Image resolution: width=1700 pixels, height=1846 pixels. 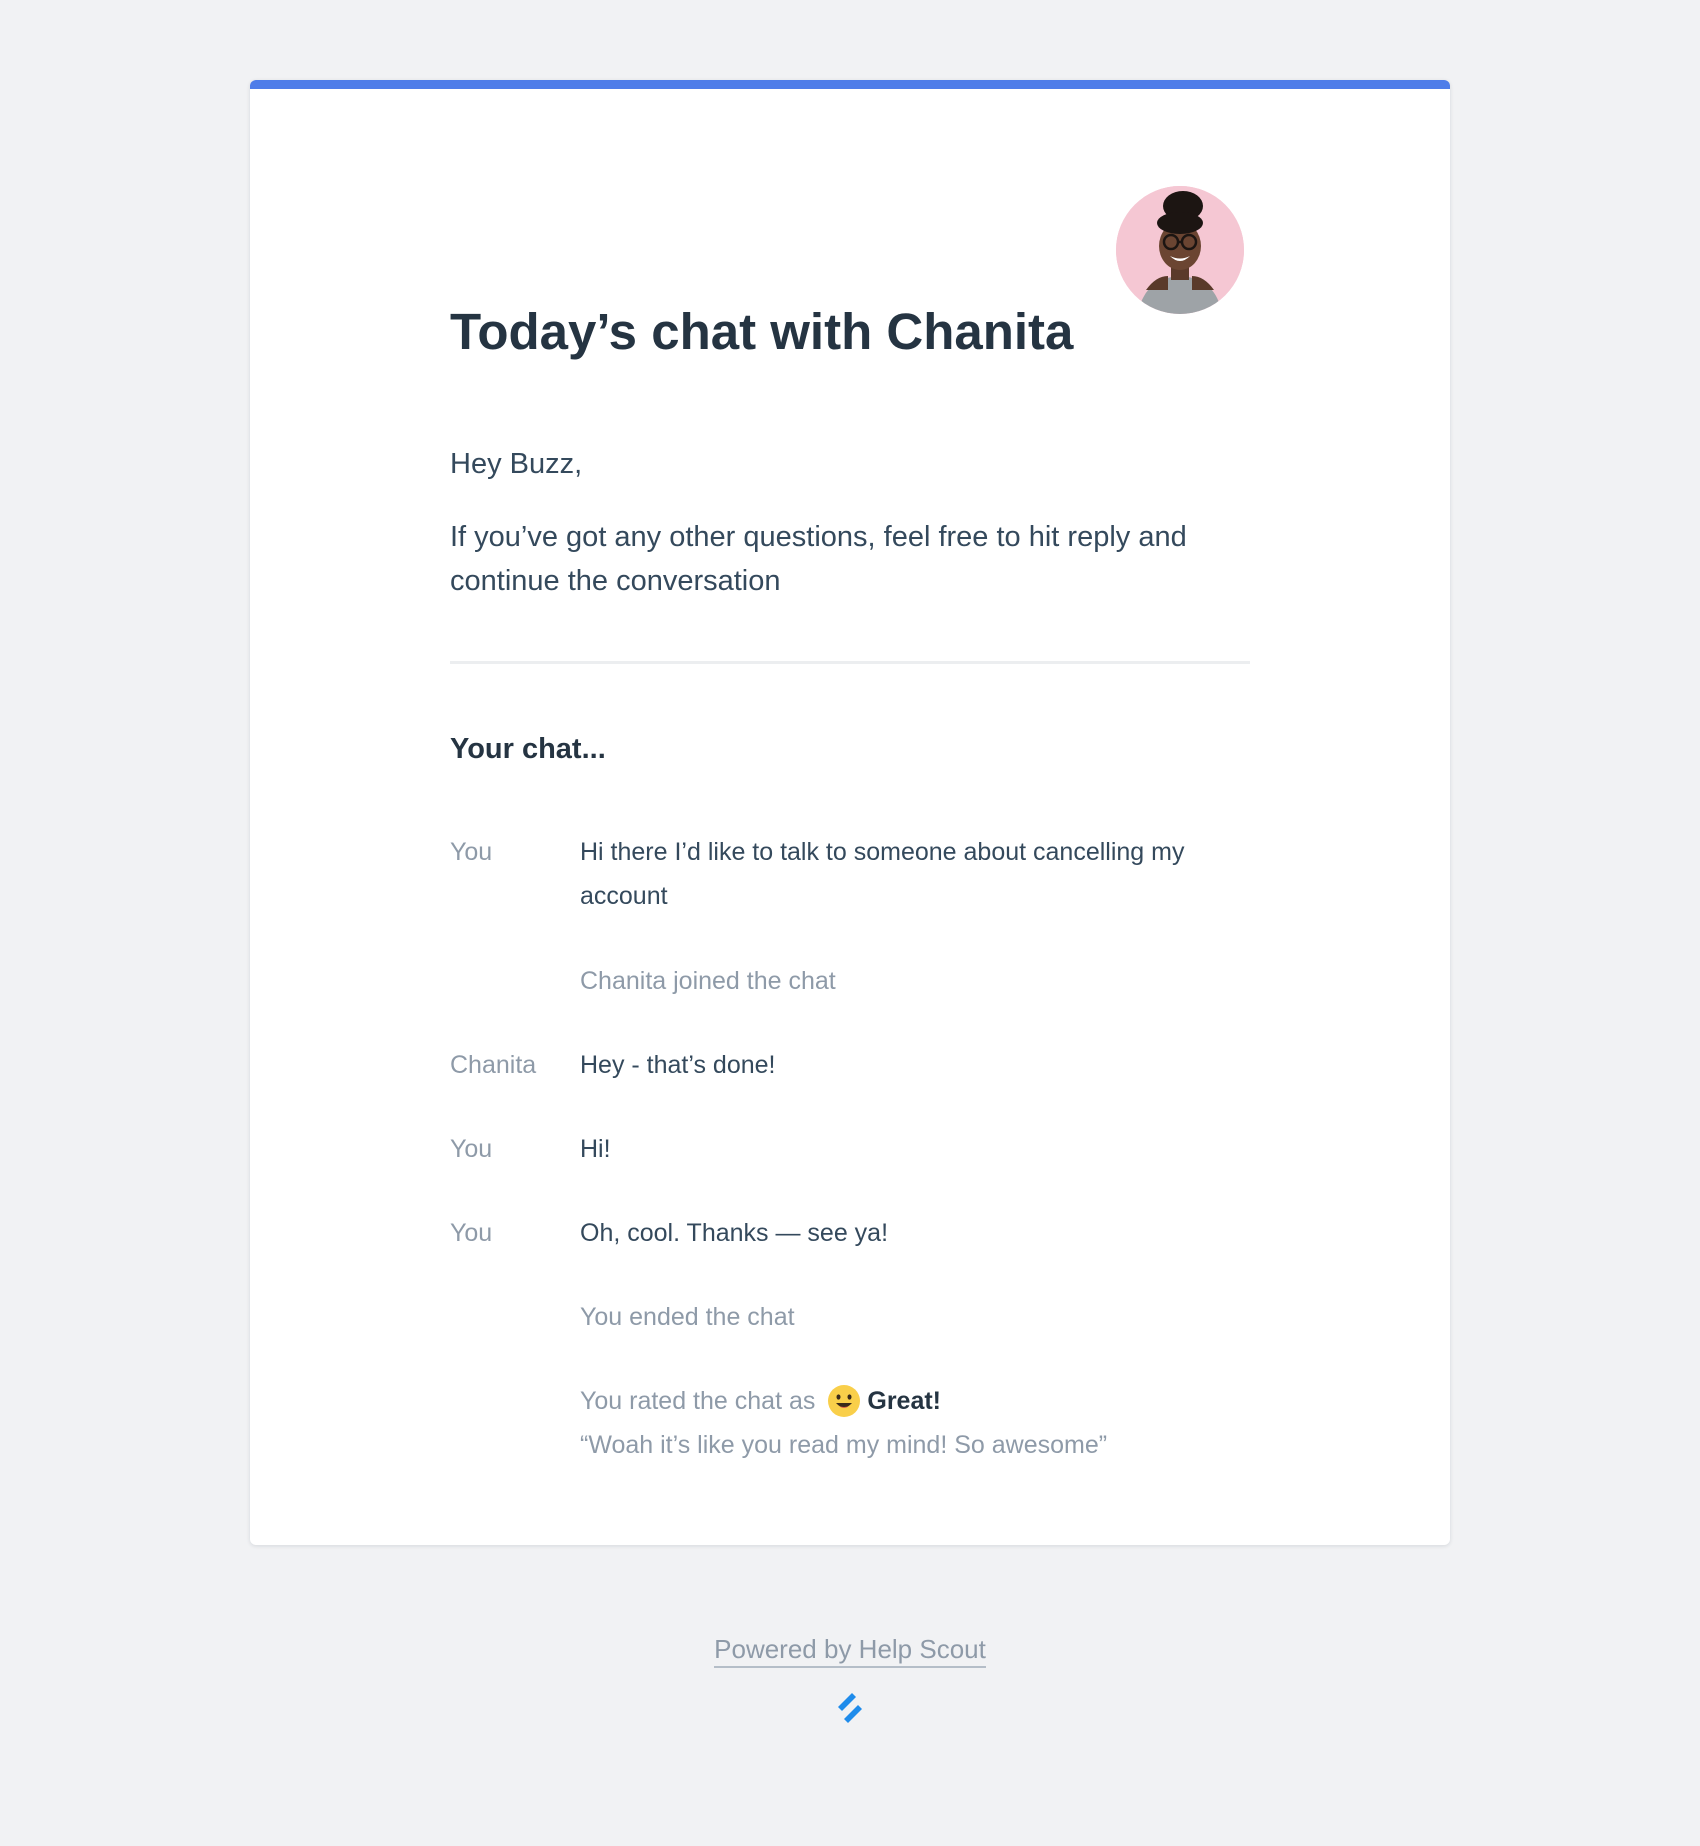 What do you see at coordinates (850, 84) in the screenshot?
I see `card-accent-bar` at bounding box center [850, 84].